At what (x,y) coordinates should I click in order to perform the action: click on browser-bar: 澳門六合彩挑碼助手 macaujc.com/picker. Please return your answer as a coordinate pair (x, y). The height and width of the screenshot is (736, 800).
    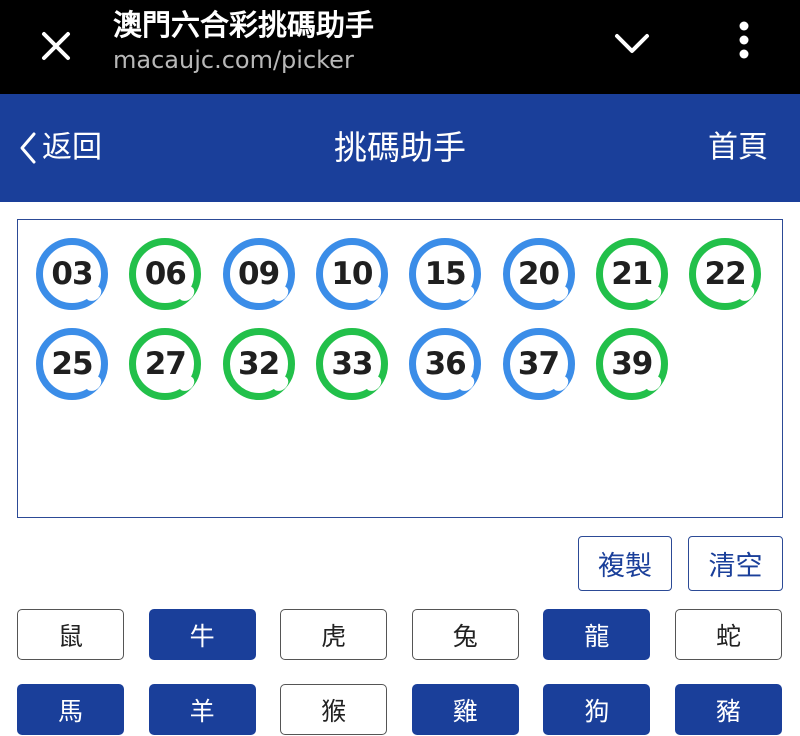
    Looking at the image, I should click on (400, 47).